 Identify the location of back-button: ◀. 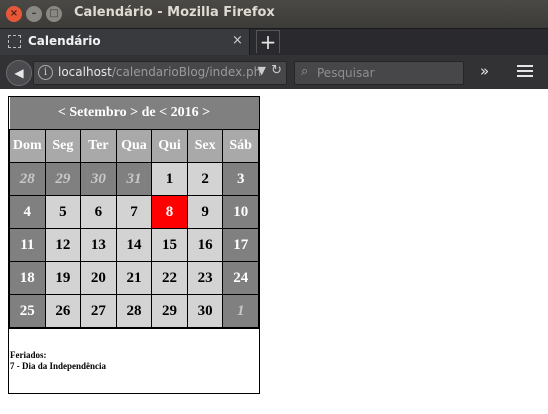
(19, 73).